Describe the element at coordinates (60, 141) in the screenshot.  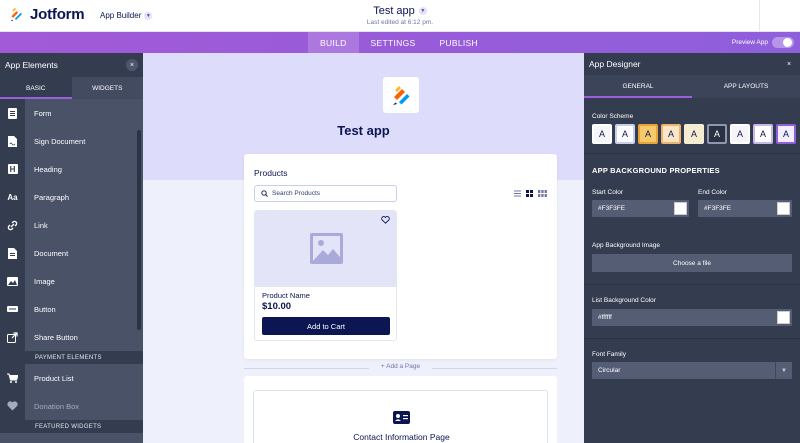
I see `element-label: Sign Document` at that location.